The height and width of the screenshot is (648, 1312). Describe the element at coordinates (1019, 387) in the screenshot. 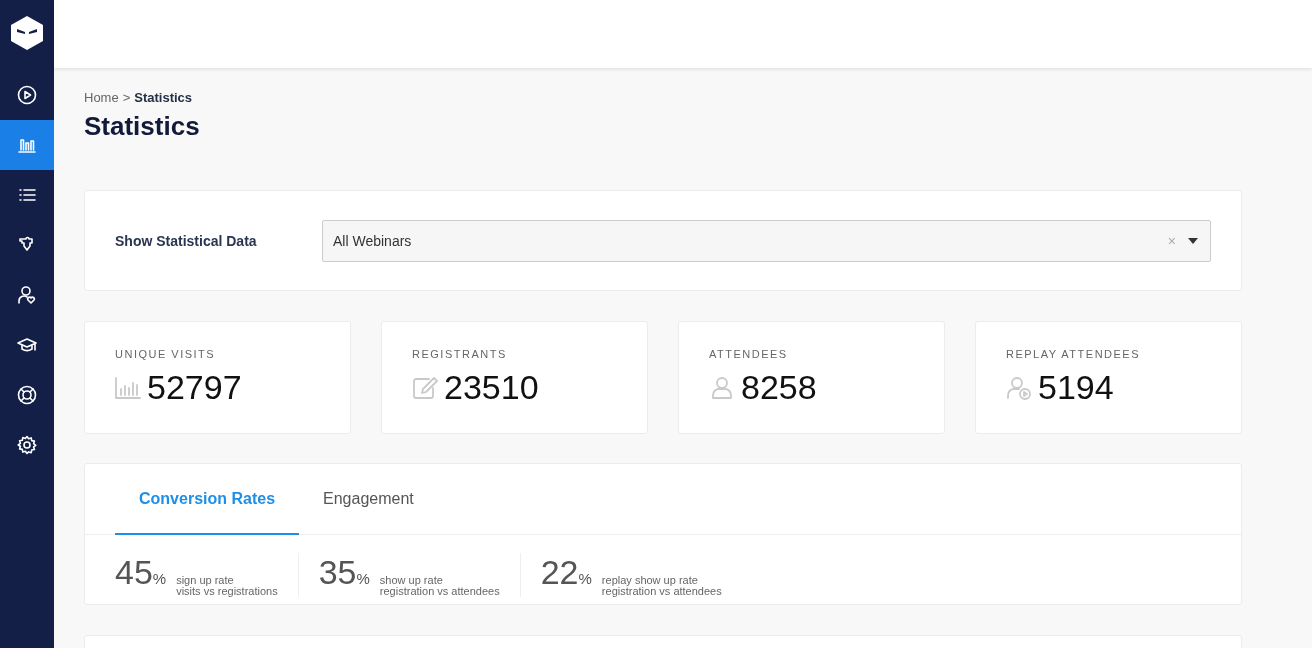

I see `user-play-icon` at that location.